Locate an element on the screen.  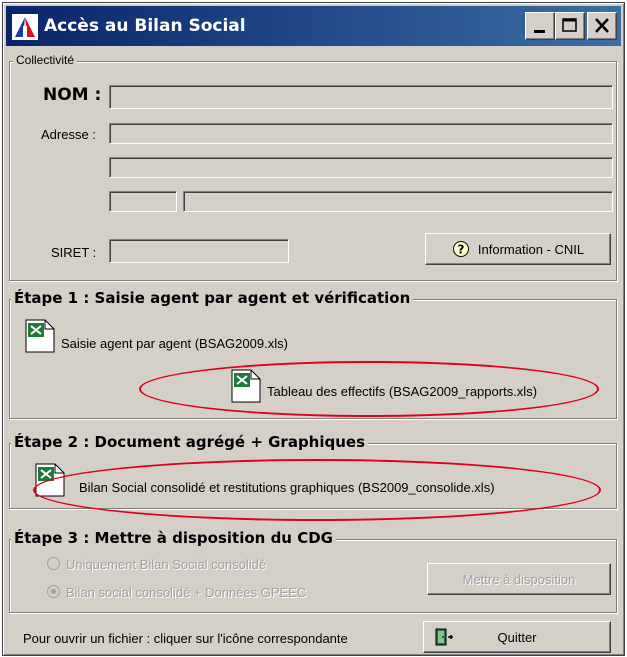
window-title: Accès au Bilan Social is located at coordinates (145, 26).